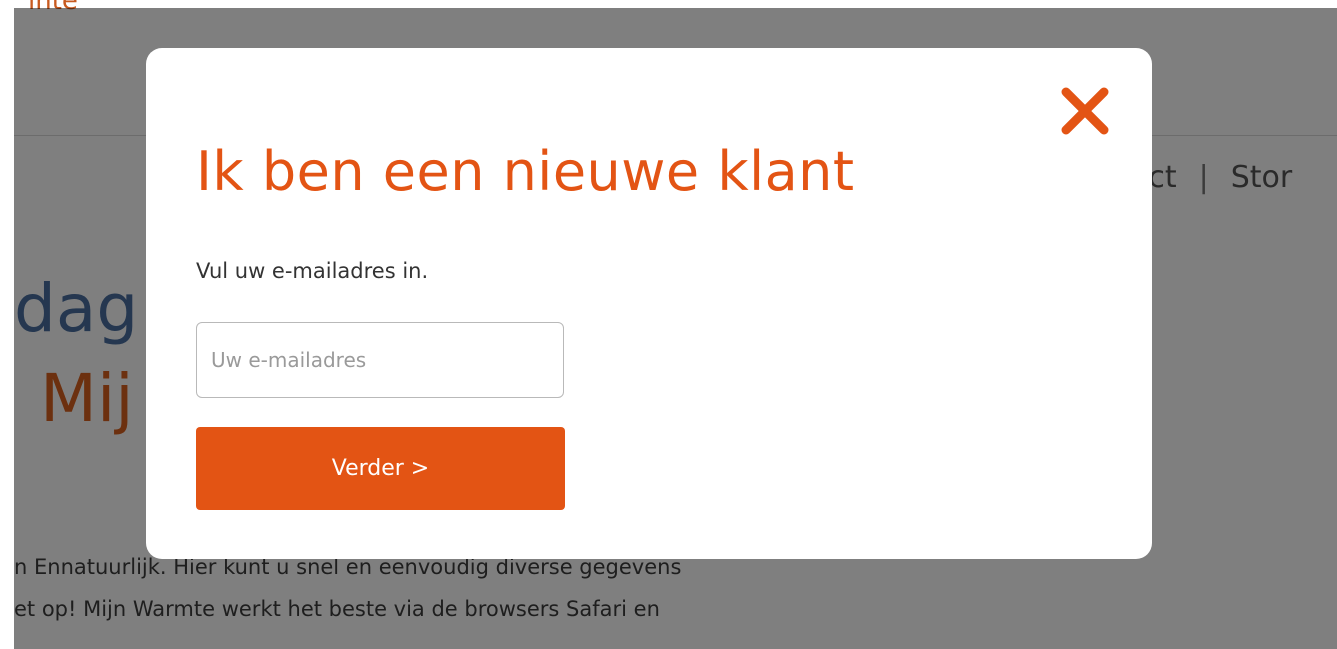 The image size is (1337, 649). I want to click on modal-title: Ik ben een nieuwe klant, so click(525, 171).